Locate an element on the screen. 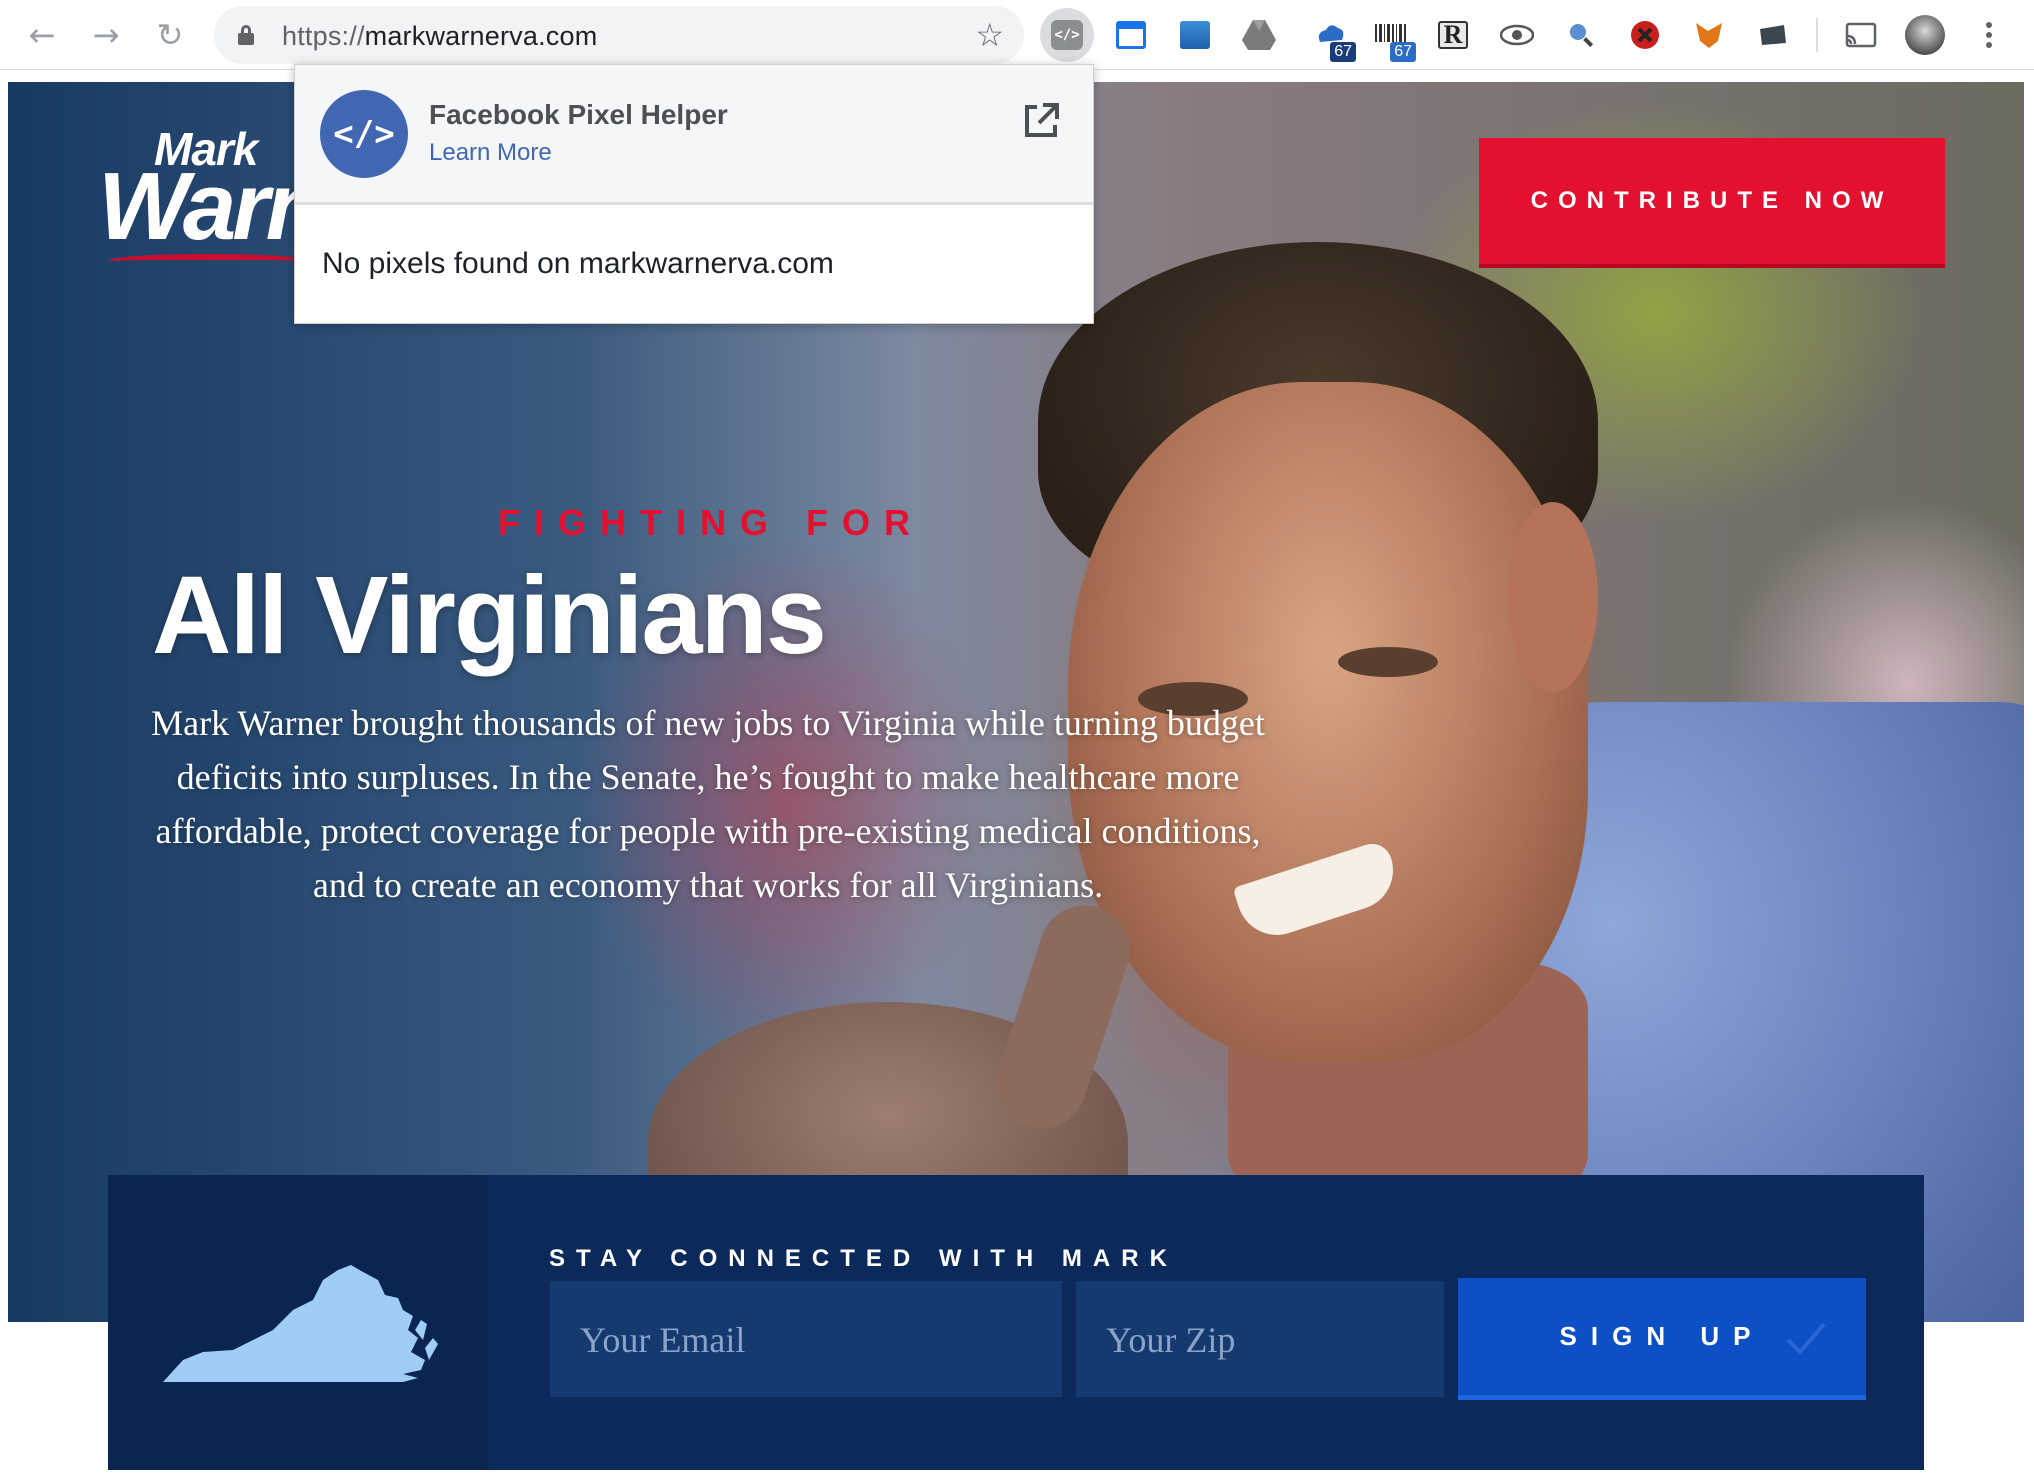  forward-arrow-icon: → is located at coordinates (106, 35).